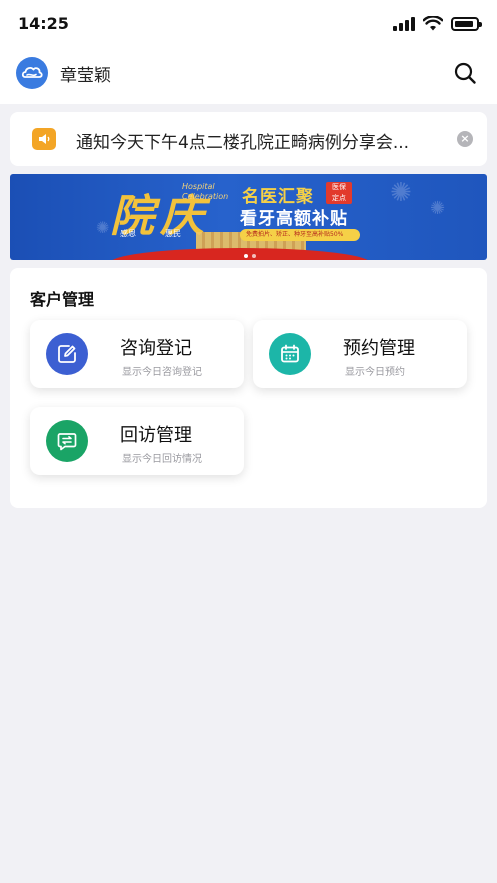 This screenshot has width=497, height=883. What do you see at coordinates (465, 139) in the screenshot?
I see `close-icon: ×` at bounding box center [465, 139].